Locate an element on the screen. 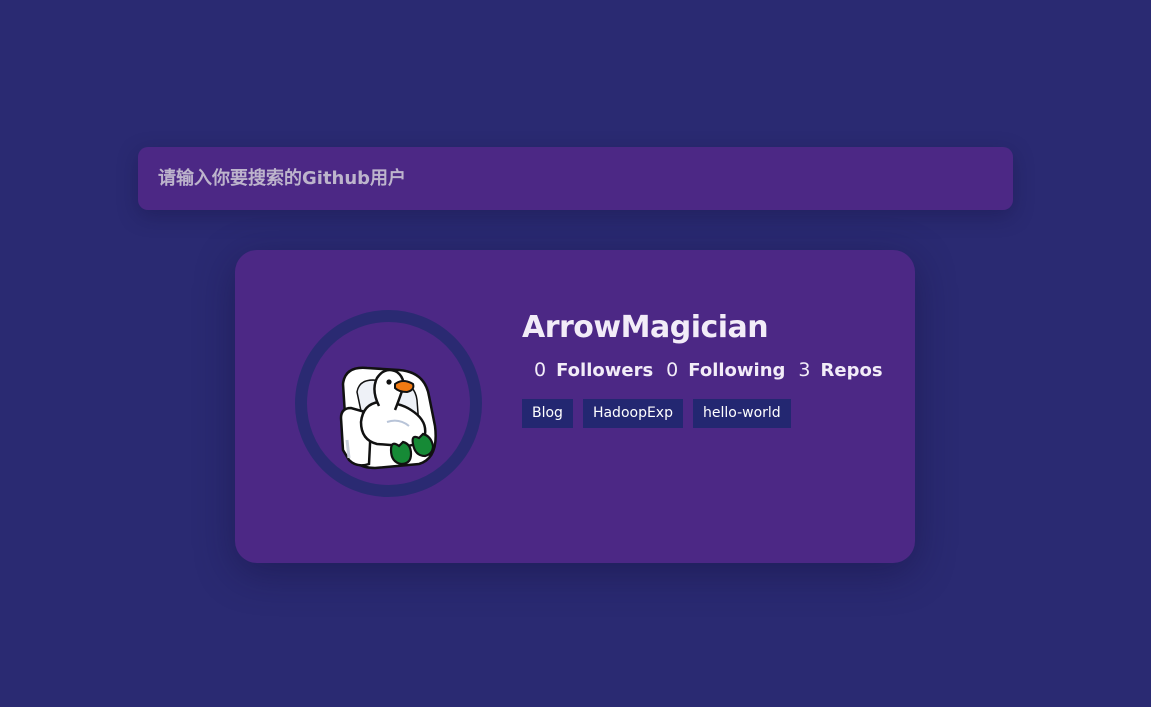  username: ArrowMagician is located at coordinates (645, 327).